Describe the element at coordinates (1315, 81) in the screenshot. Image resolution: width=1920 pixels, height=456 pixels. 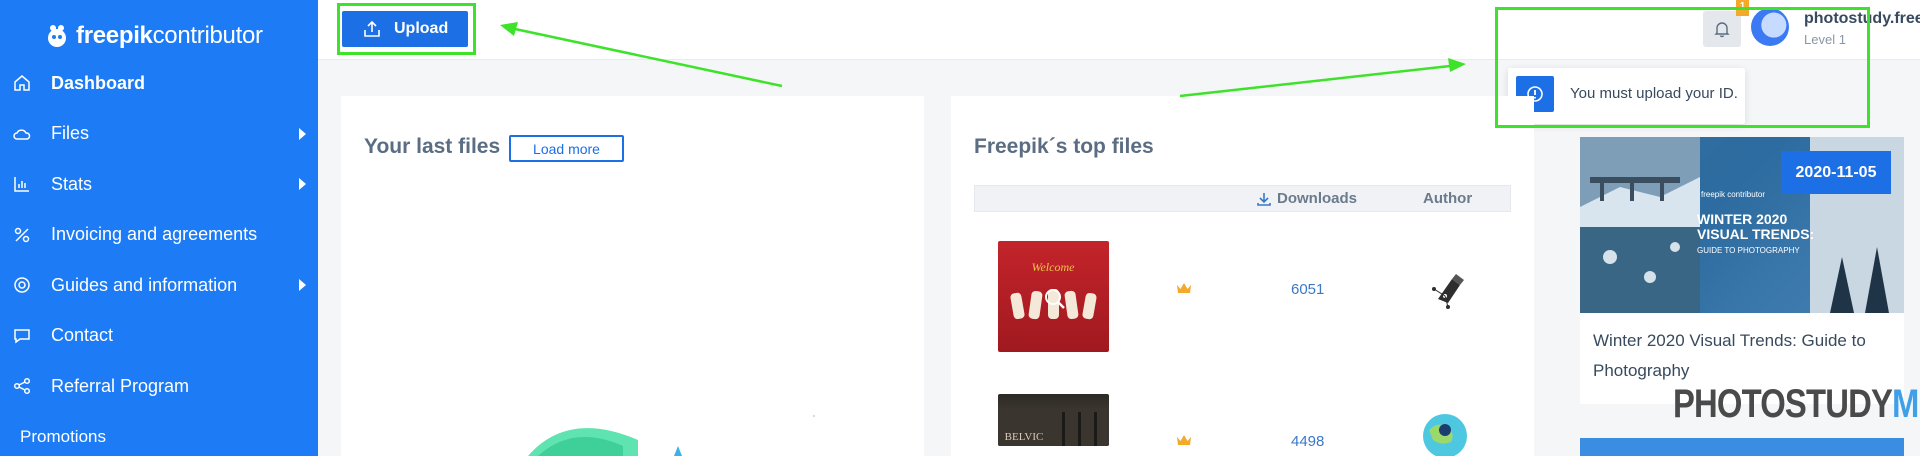
I see `annotation-arrow-notification` at that location.